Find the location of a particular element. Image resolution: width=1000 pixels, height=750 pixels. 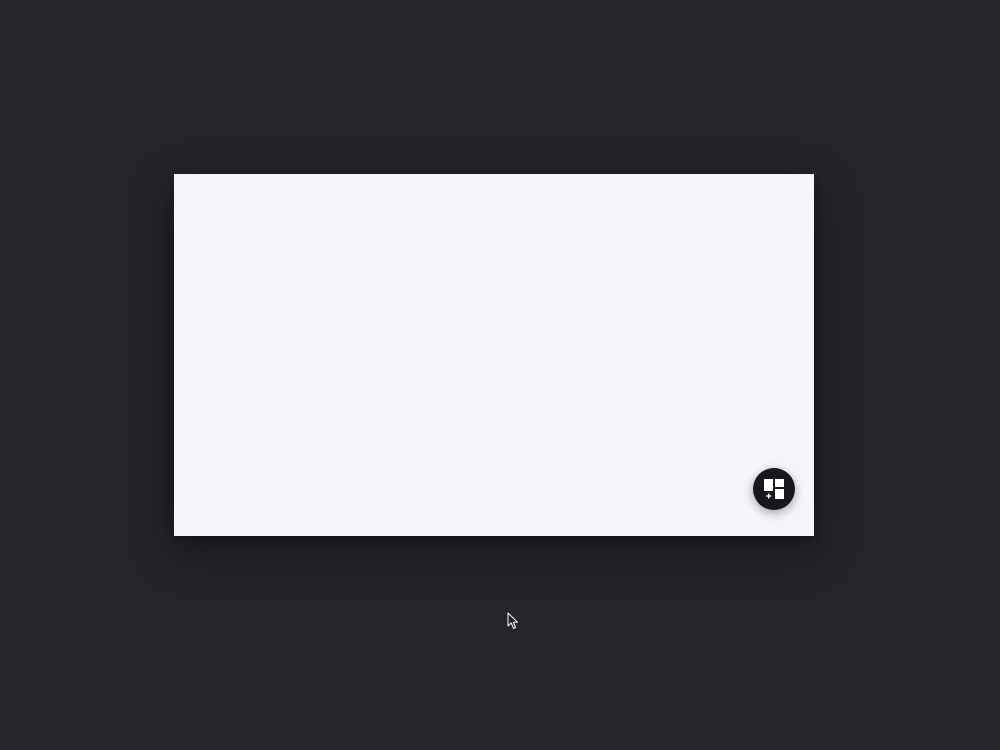

add-widget-icon is located at coordinates (774, 489).